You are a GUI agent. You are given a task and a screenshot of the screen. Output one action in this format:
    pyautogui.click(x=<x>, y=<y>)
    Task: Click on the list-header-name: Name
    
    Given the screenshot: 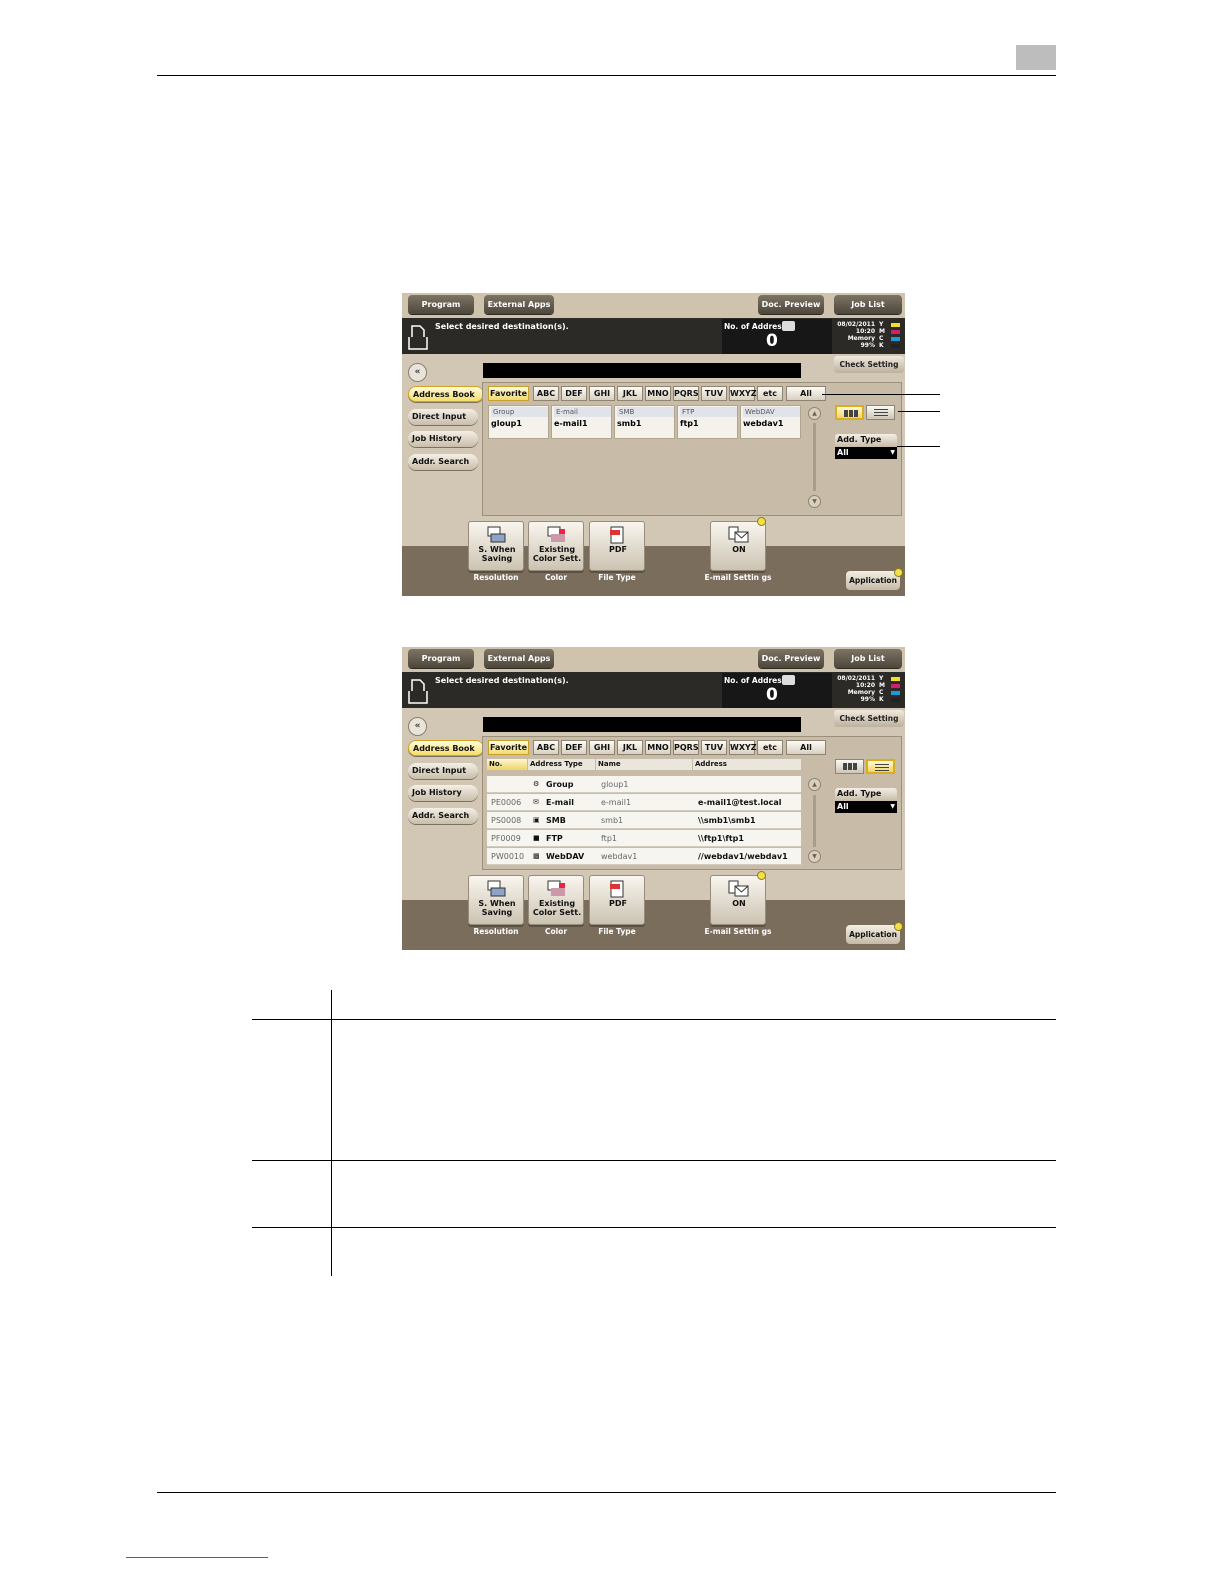 What is the action you would take?
    pyautogui.click(x=644, y=764)
    